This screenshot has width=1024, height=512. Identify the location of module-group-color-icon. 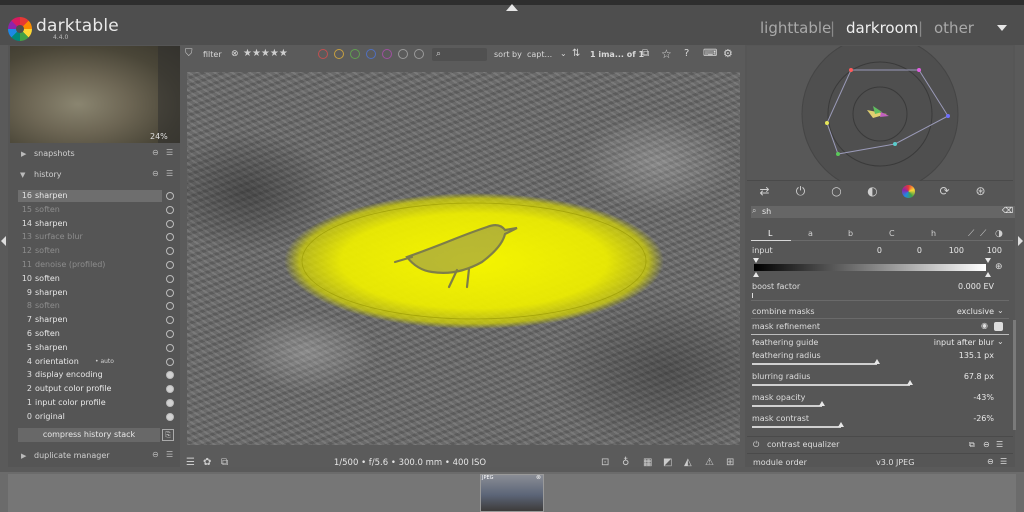
(908, 191).